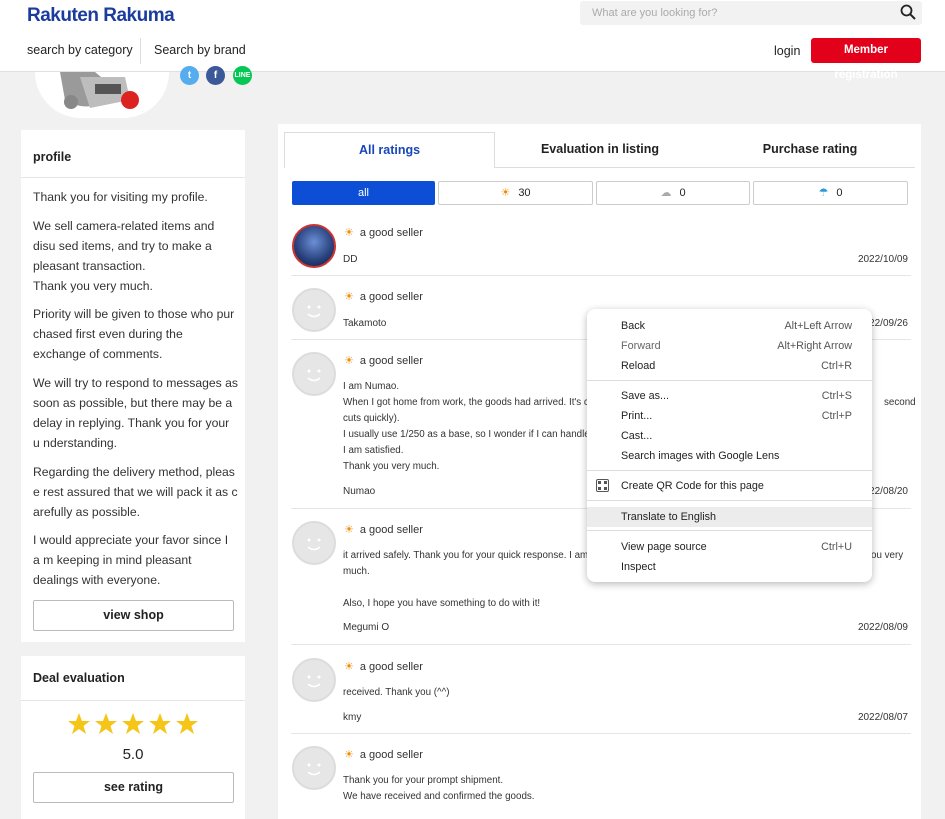 Image resolution: width=945 pixels, height=819 pixels. What do you see at coordinates (729, 517) in the screenshot?
I see `ctx-translate-to-english: Translate to English` at bounding box center [729, 517].